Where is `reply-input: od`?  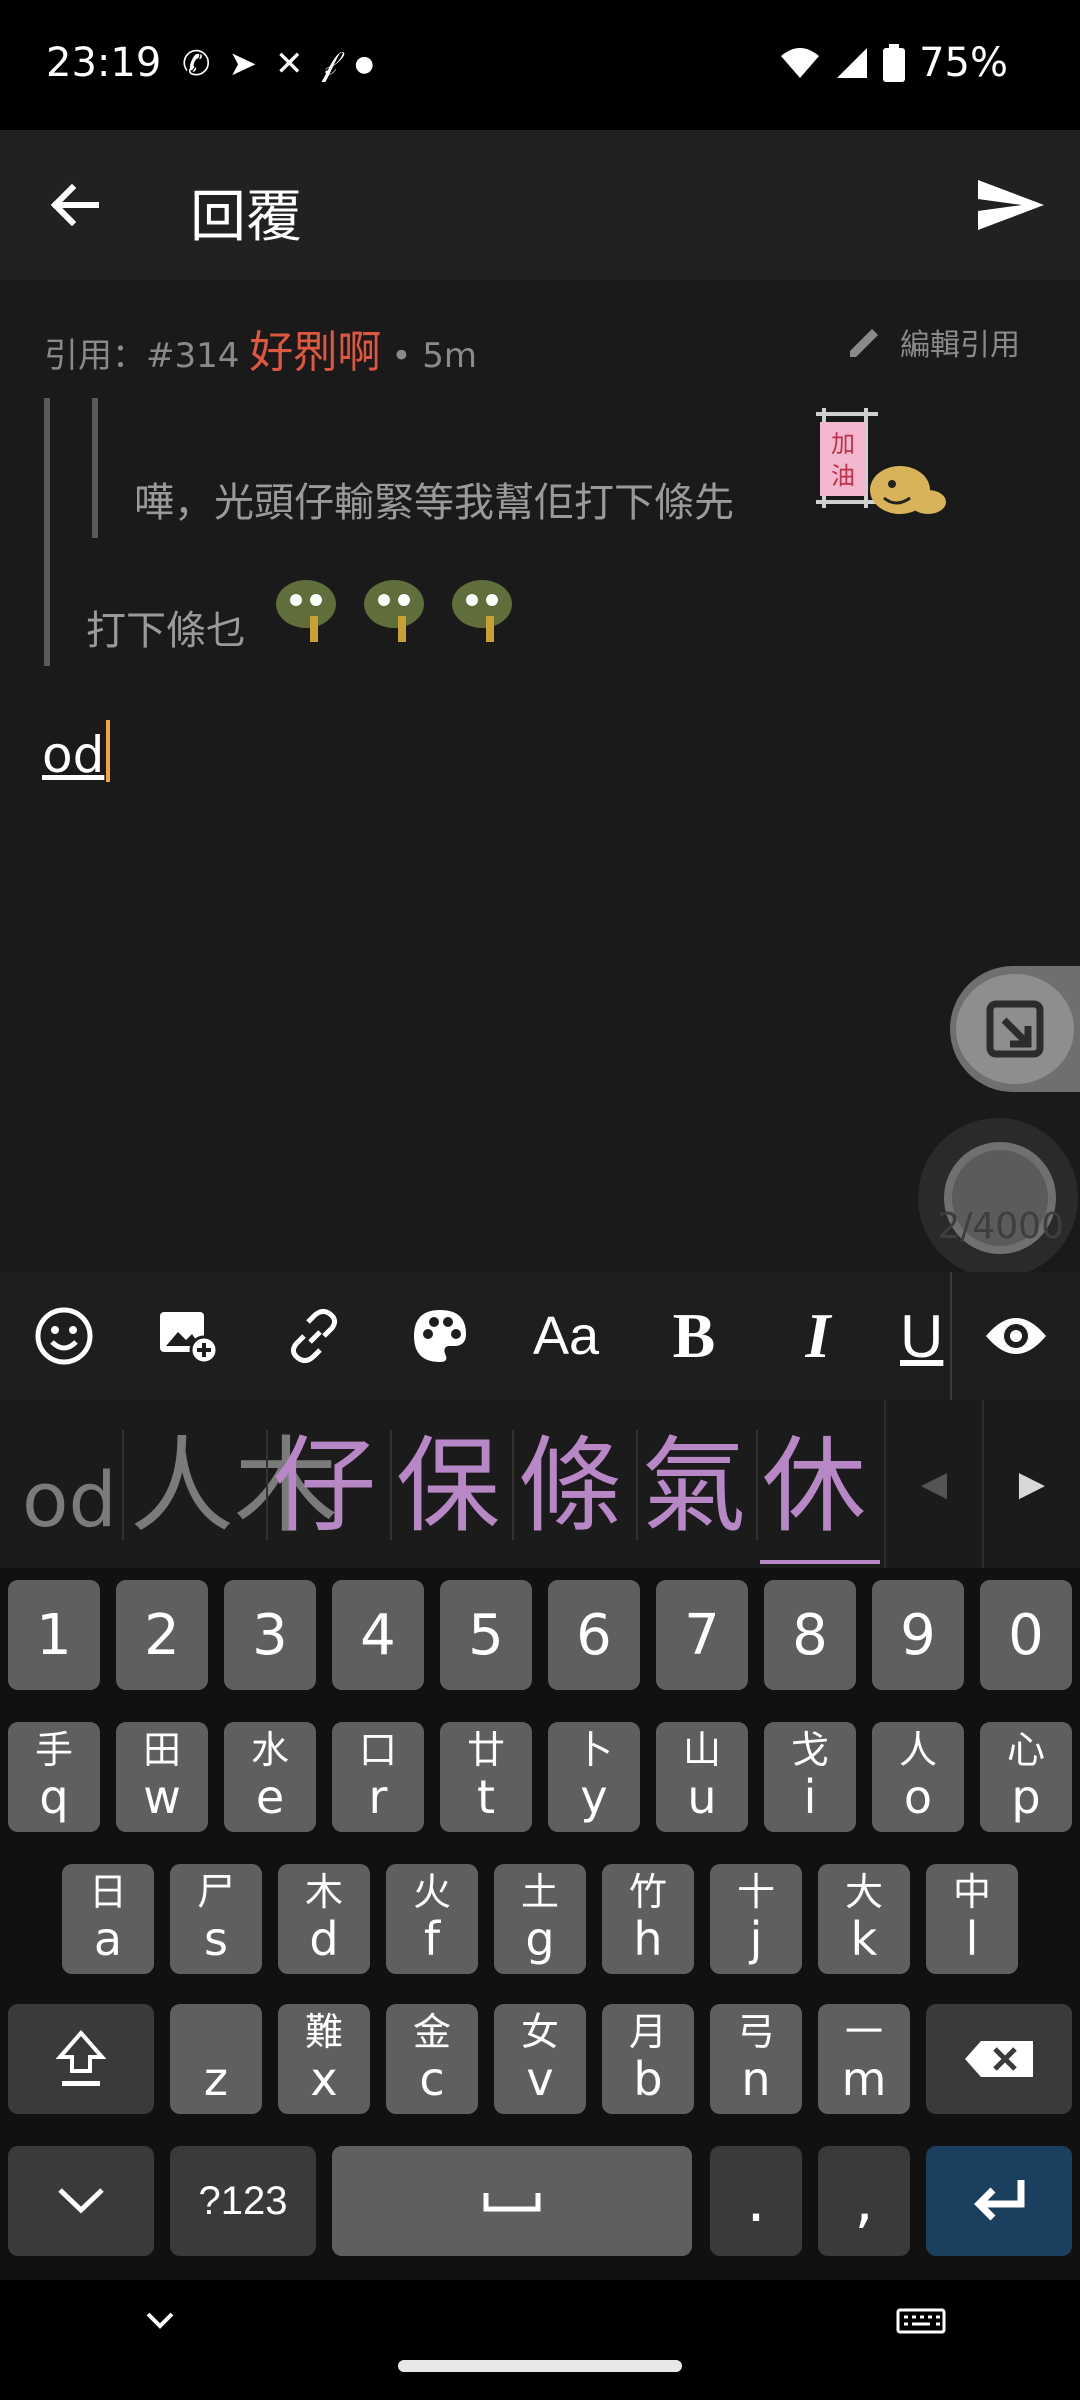
reply-input: od is located at coordinates (76, 752).